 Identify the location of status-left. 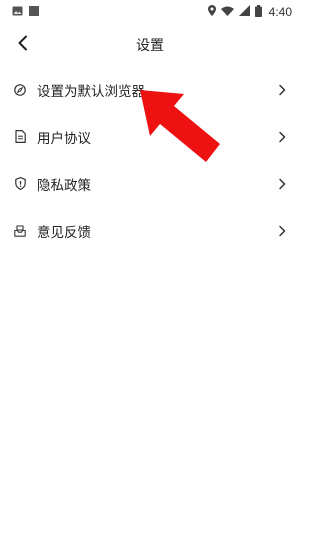
(25, 12).